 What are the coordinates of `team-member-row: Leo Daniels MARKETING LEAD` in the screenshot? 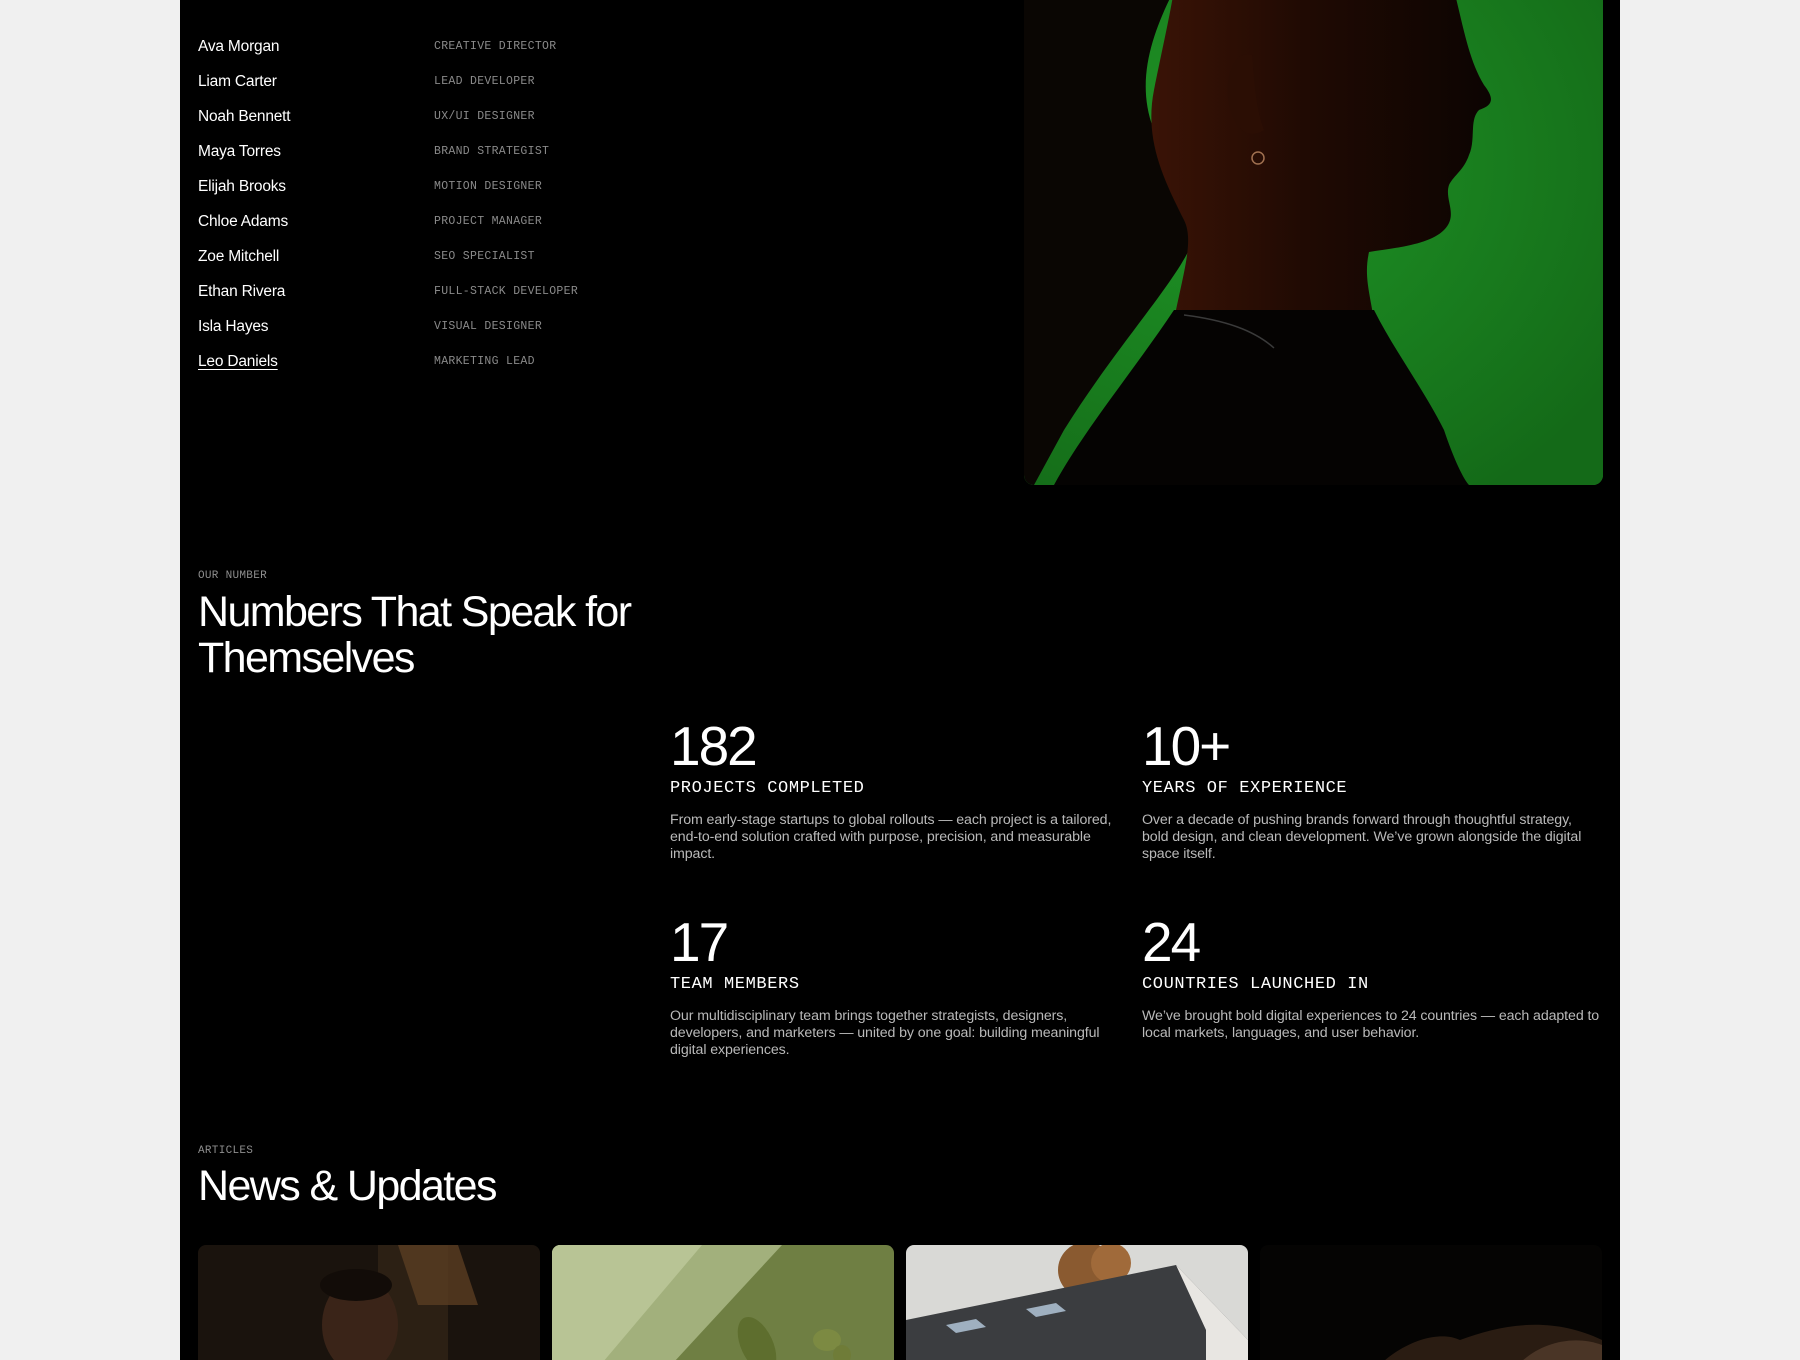 It's located at (408, 361).